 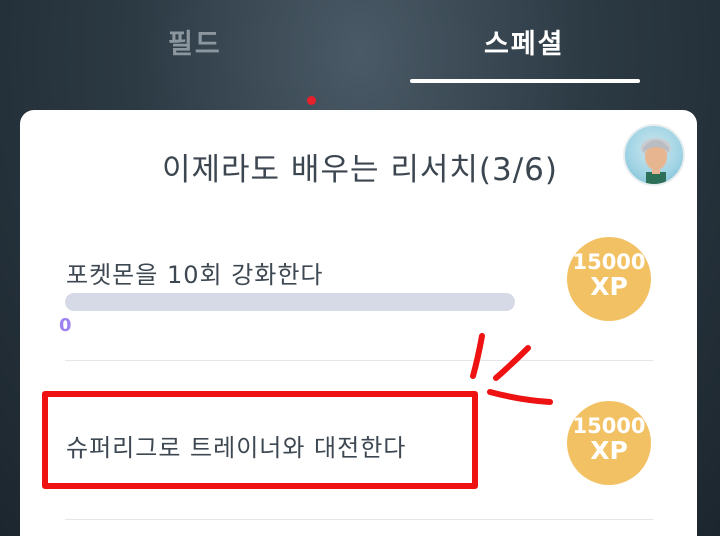 I want to click on active-tab-indicator, so click(x=525, y=81).